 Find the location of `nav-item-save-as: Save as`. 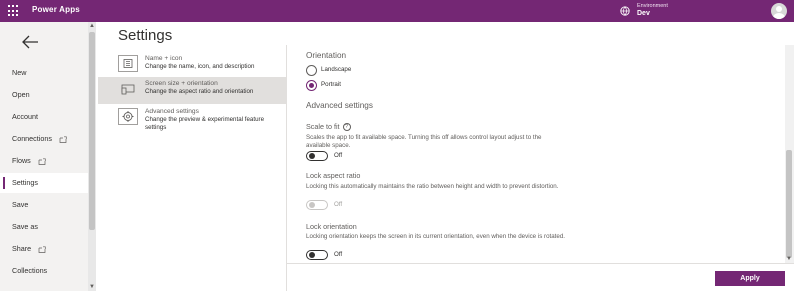

nav-item-save-as: Save as is located at coordinates (44, 227).